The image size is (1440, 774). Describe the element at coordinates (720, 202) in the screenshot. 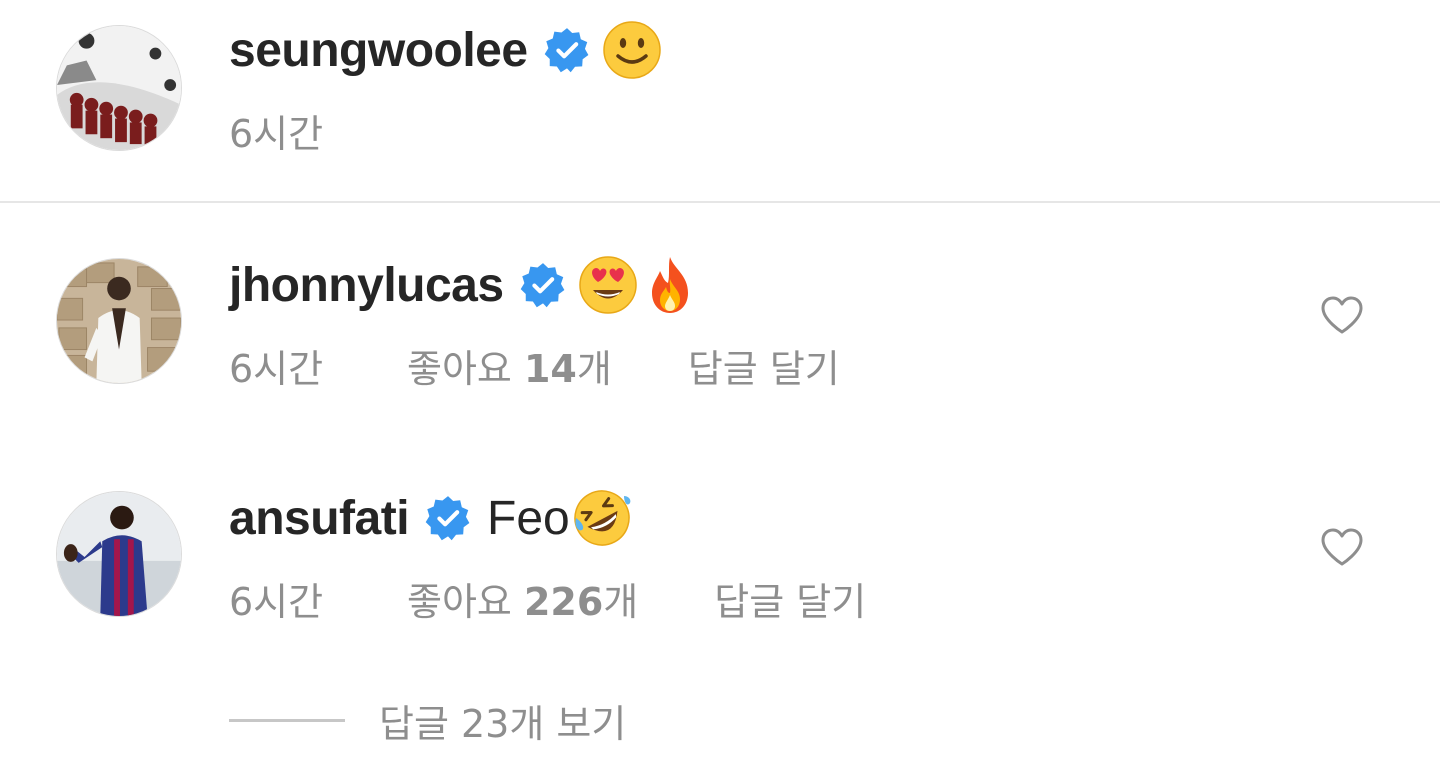

I see `divider` at that location.